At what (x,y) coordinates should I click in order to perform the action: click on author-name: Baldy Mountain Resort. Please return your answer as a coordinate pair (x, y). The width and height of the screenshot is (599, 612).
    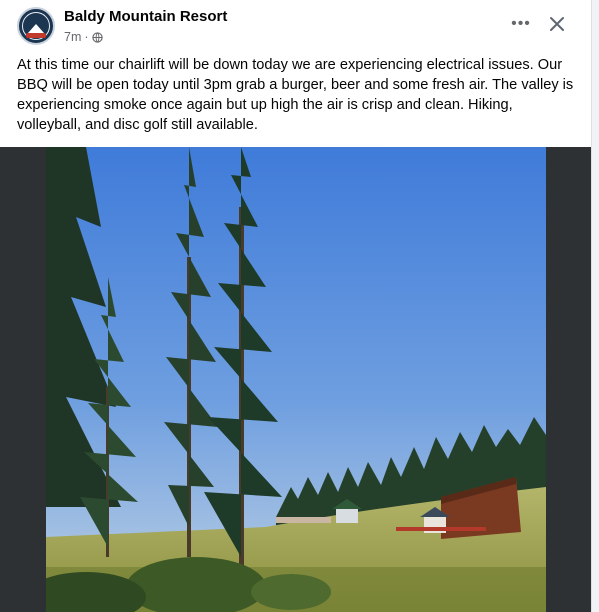
    Looking at the image, I should click on (145, 16).